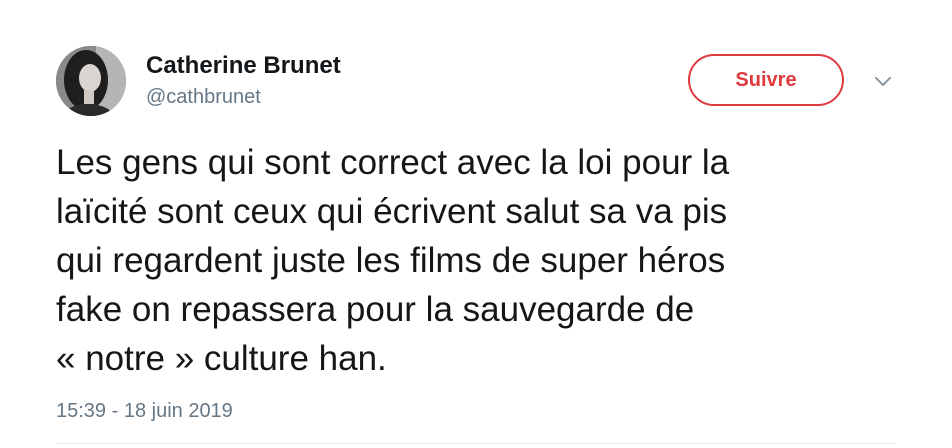 The image size is (952, 448). What do you see at coordinates (221, 358) in the screenshot?
I see `tweet-text-line: « notre » culture han.` at bounding box center [221, 358].